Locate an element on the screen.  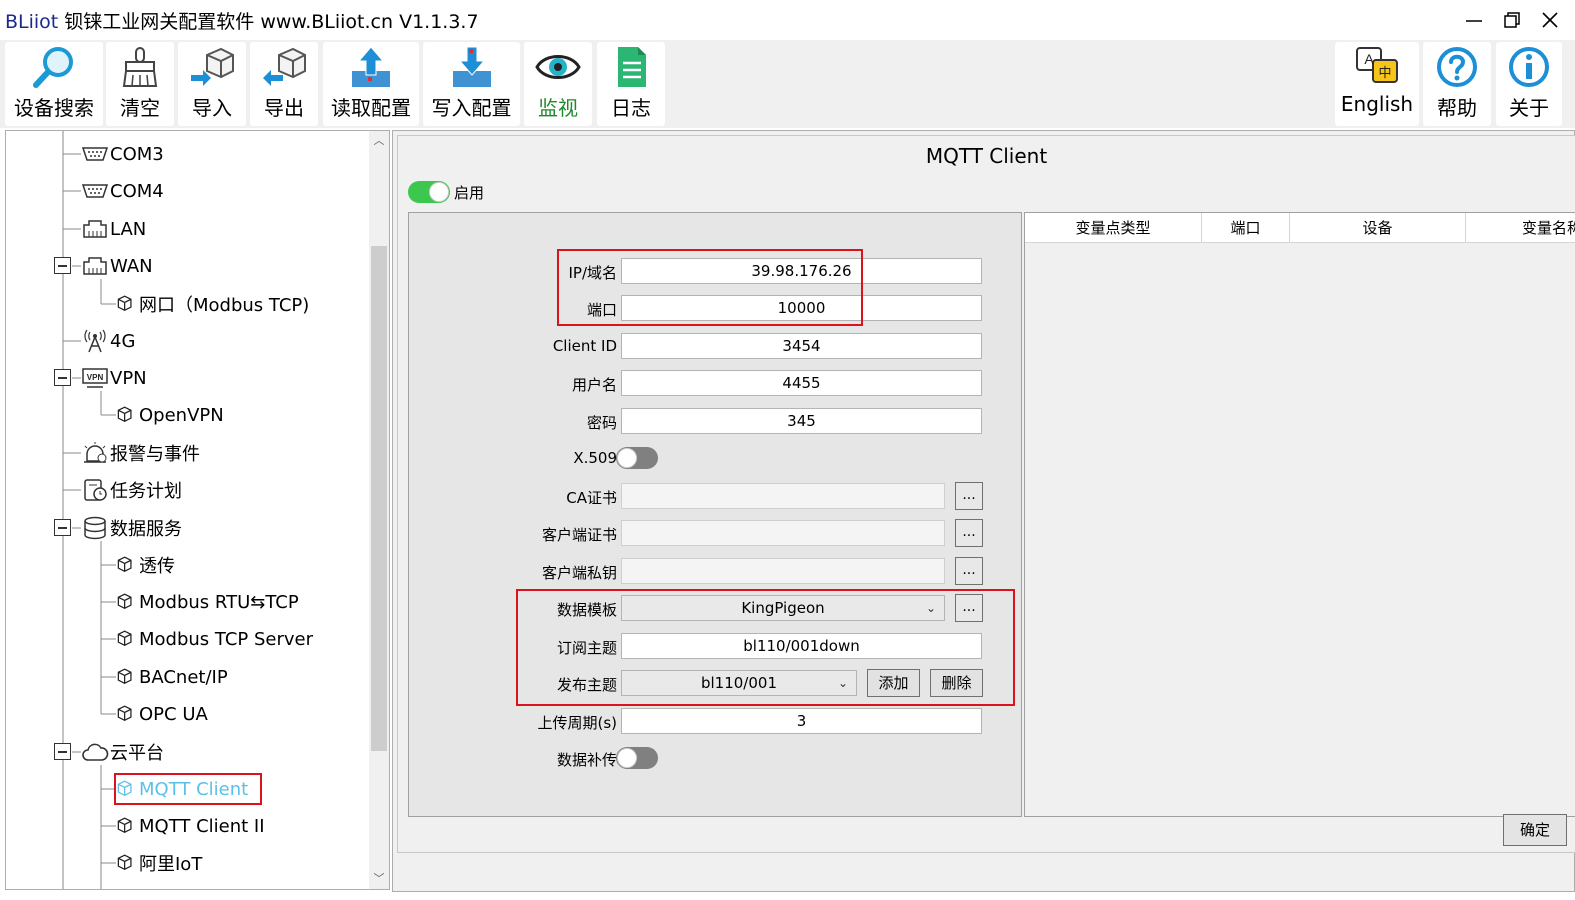
close-icon is located at coordinates (1550, 20).